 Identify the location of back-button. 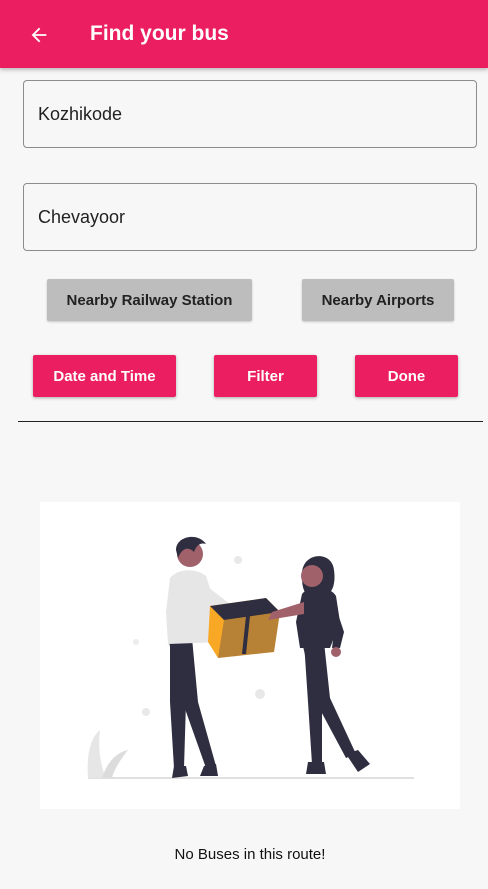
(39, 35).